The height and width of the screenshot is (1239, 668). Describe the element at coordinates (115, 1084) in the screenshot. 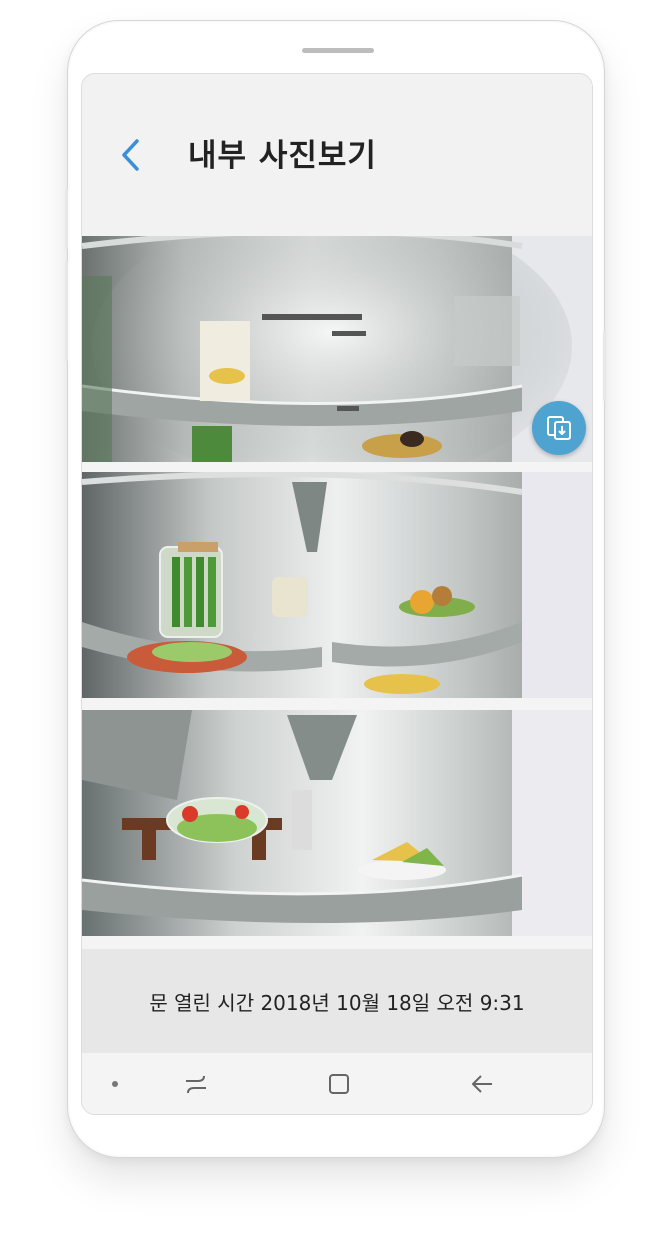

I see `dot-indicator-icon` at that location.